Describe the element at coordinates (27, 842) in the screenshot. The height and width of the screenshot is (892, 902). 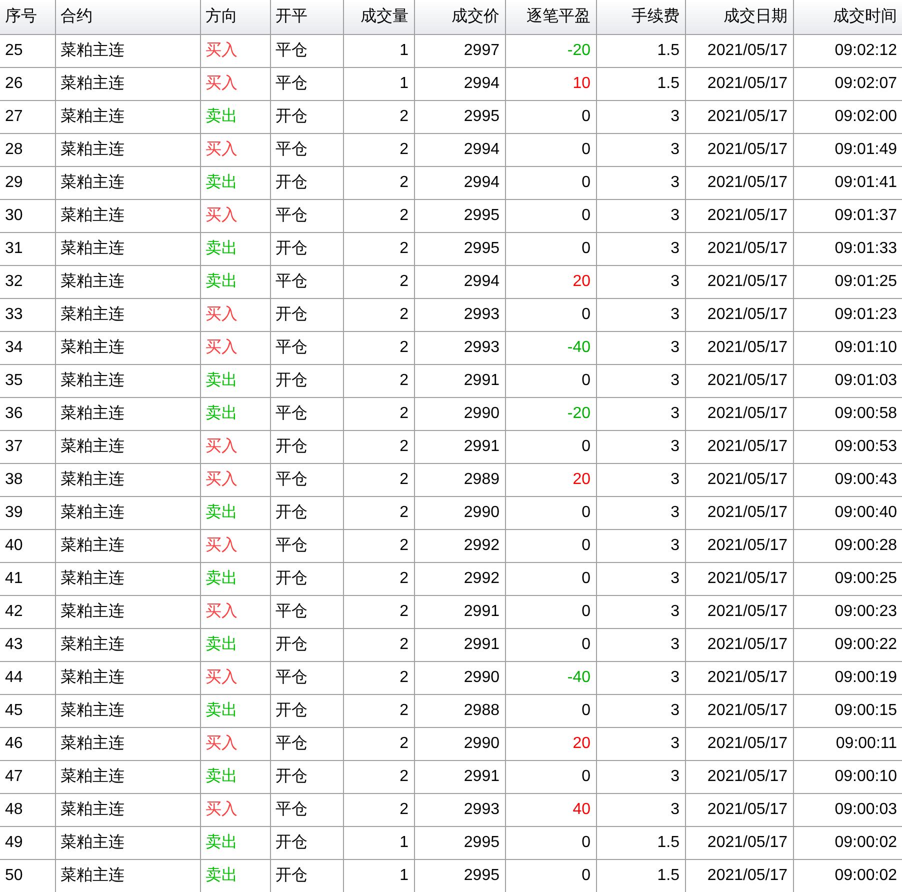
I see `row-number-cell: 49` at that location.